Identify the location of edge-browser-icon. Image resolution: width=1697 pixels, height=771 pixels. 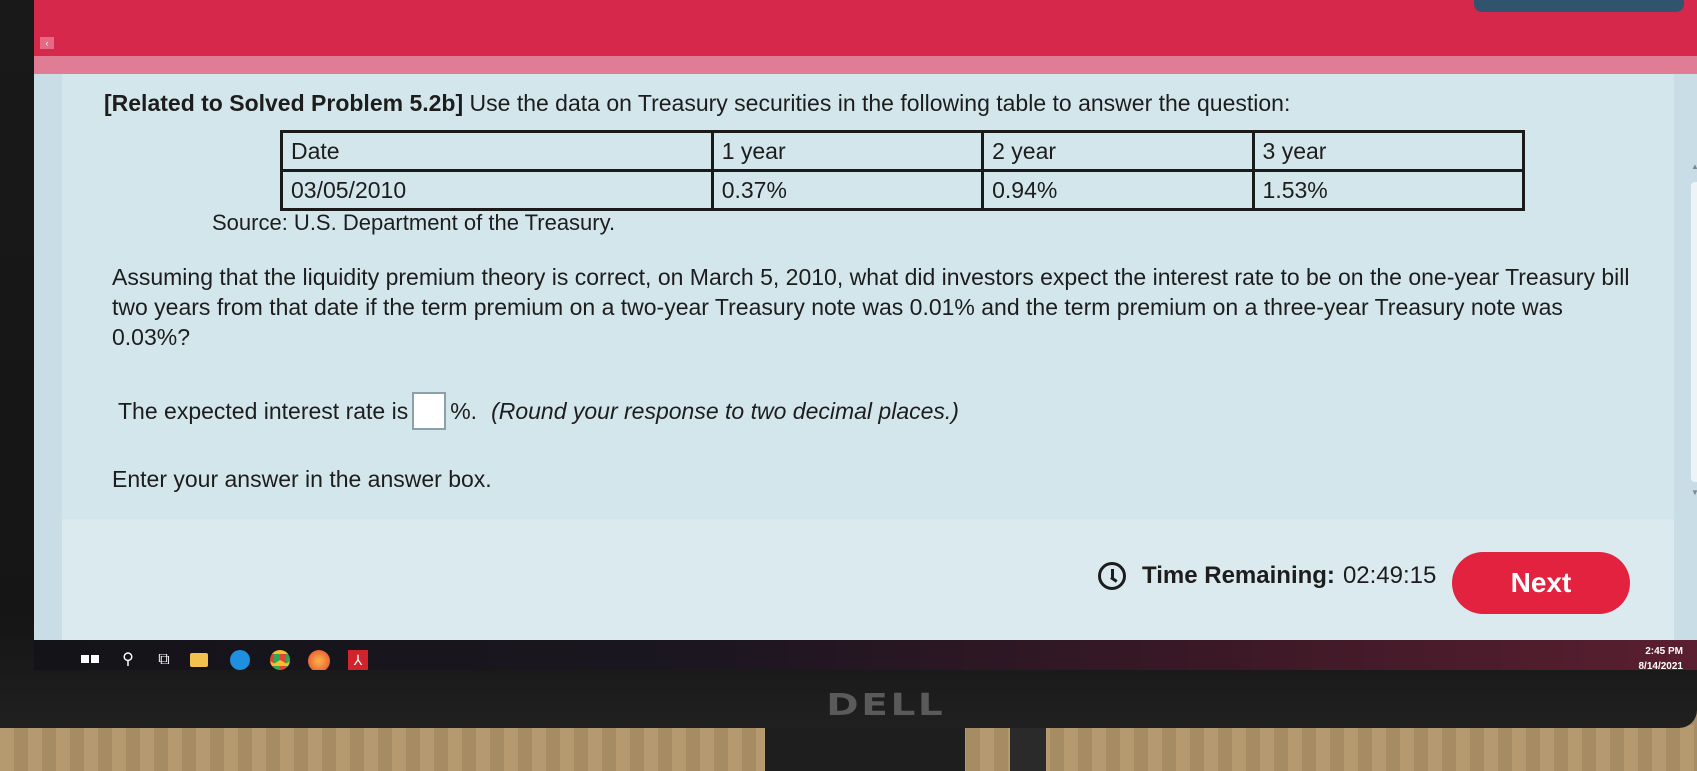
(240, 660).